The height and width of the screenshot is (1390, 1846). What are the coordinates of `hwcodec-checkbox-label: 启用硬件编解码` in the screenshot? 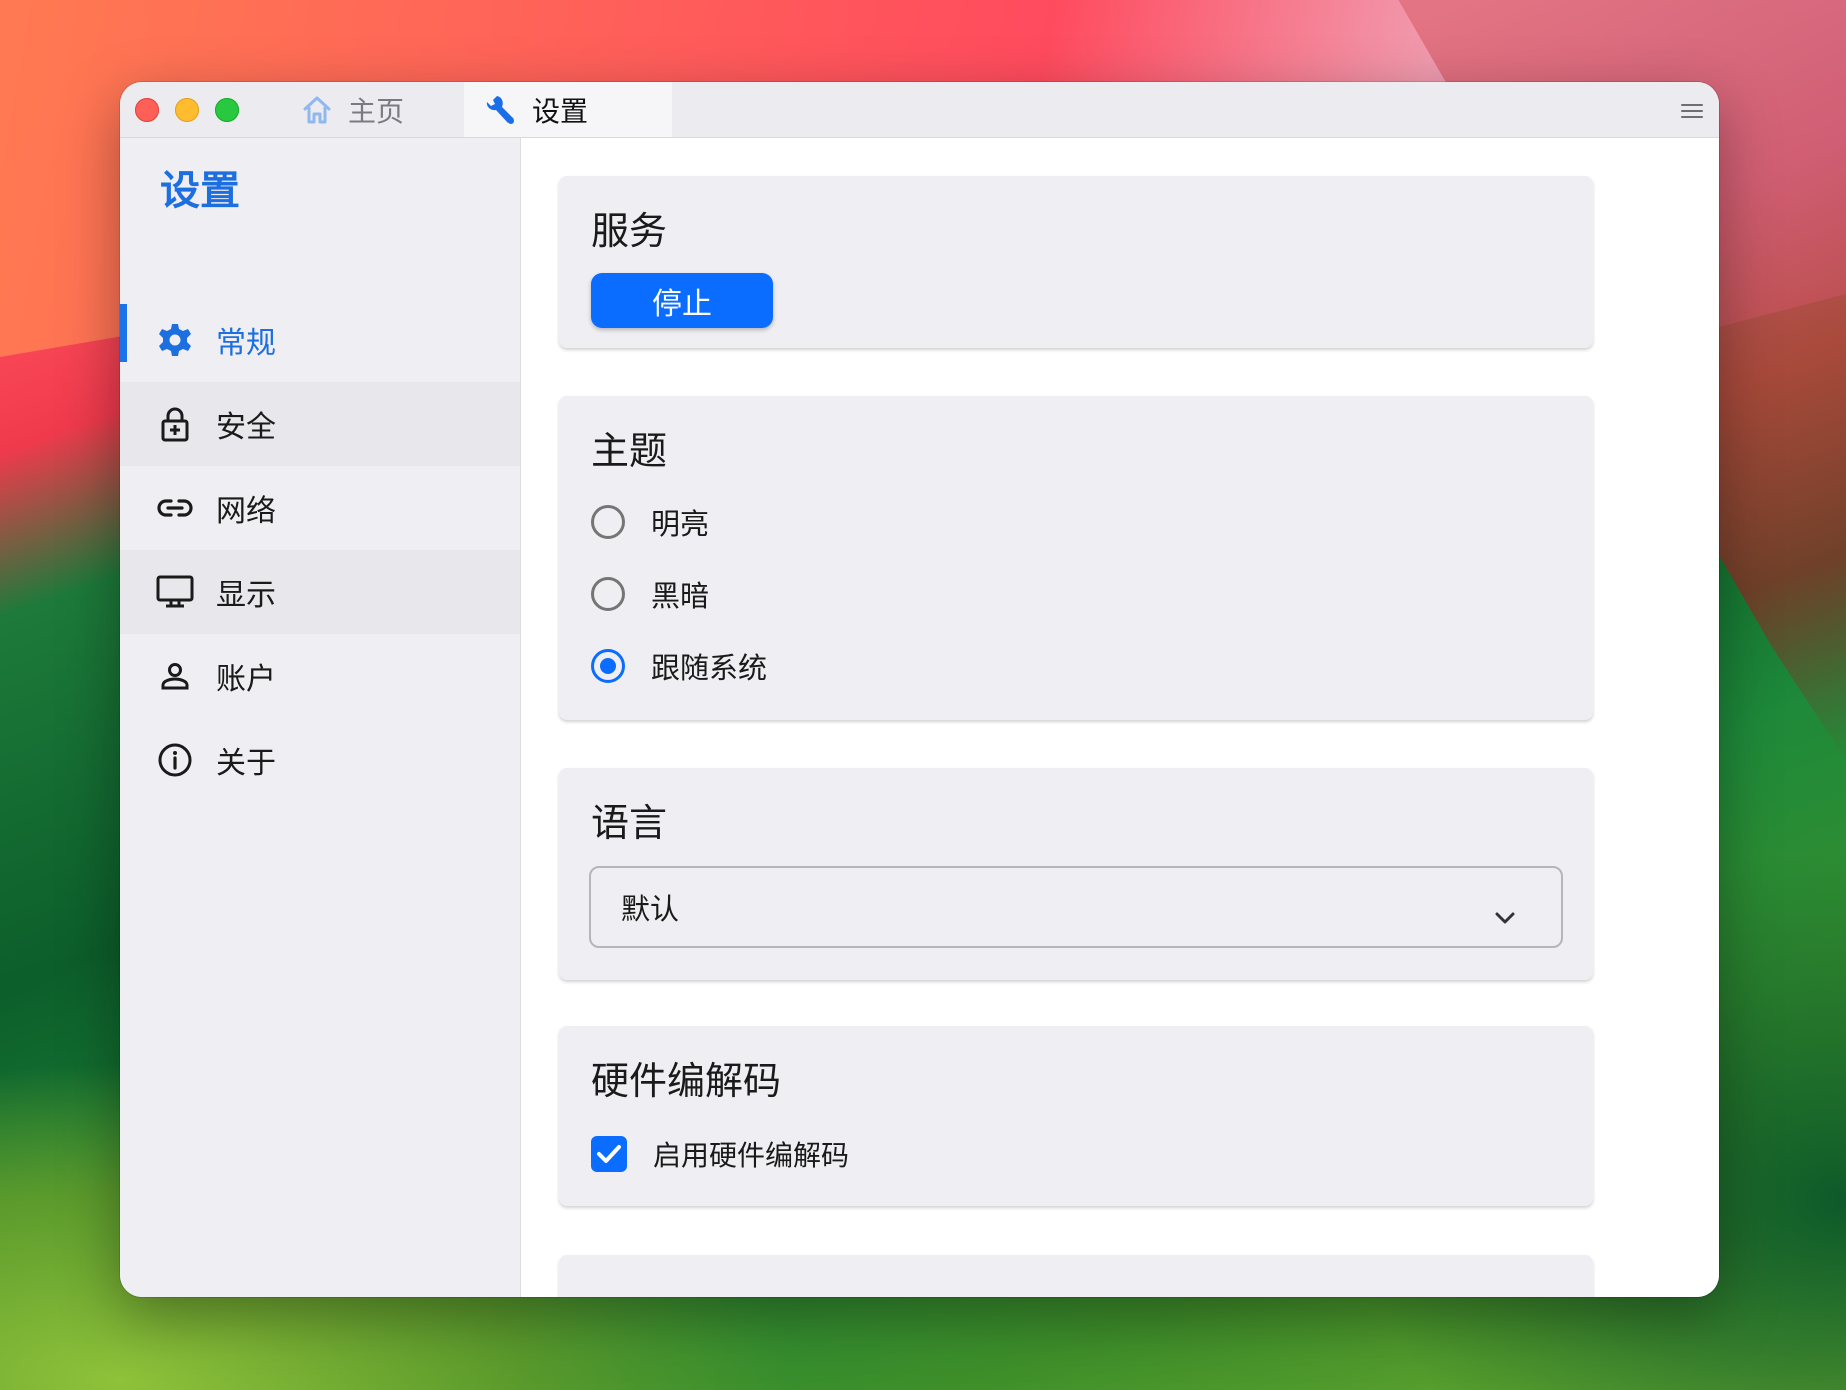 It's located at (751, 1155).